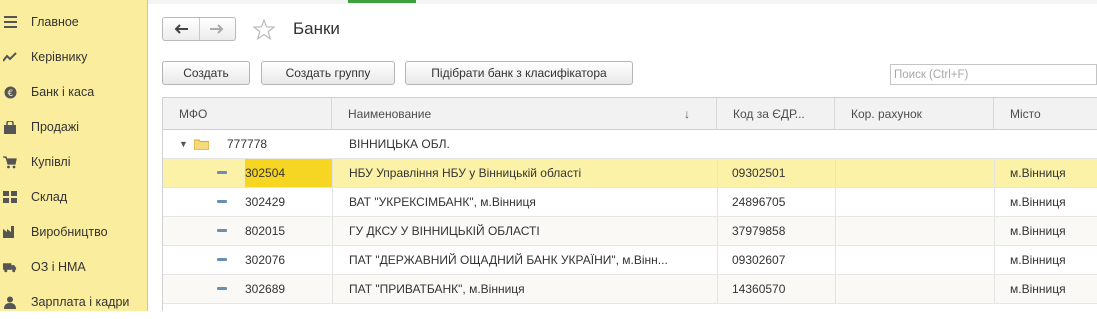 The height and width of the screenshot is (319, 1097). I want to click on cell-code: 24896705, so click(759, 202).